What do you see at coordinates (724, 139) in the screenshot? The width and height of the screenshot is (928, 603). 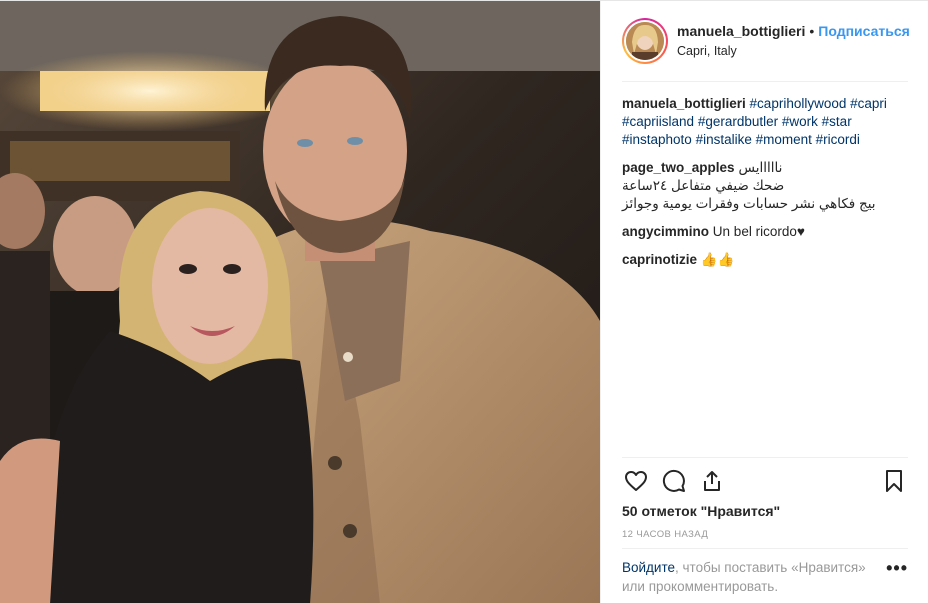 I see `hashtag-link: #instalike` at bounding box center [724, 139].